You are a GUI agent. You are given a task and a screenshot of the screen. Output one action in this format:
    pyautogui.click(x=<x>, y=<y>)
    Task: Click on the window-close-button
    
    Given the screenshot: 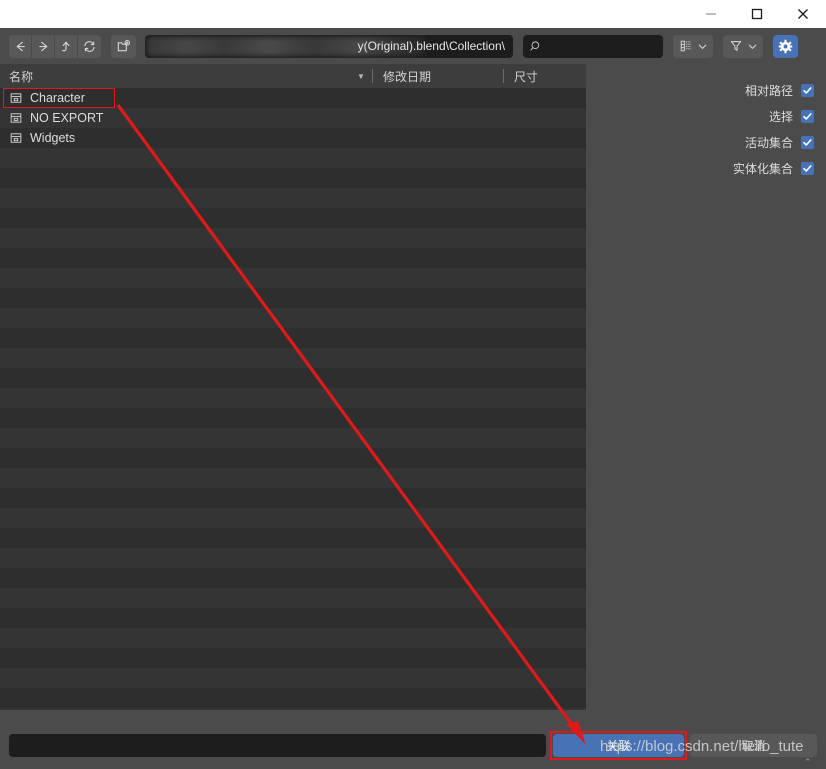 What is the action you would take?
    pyautogui.click(x=803, y=14)
    